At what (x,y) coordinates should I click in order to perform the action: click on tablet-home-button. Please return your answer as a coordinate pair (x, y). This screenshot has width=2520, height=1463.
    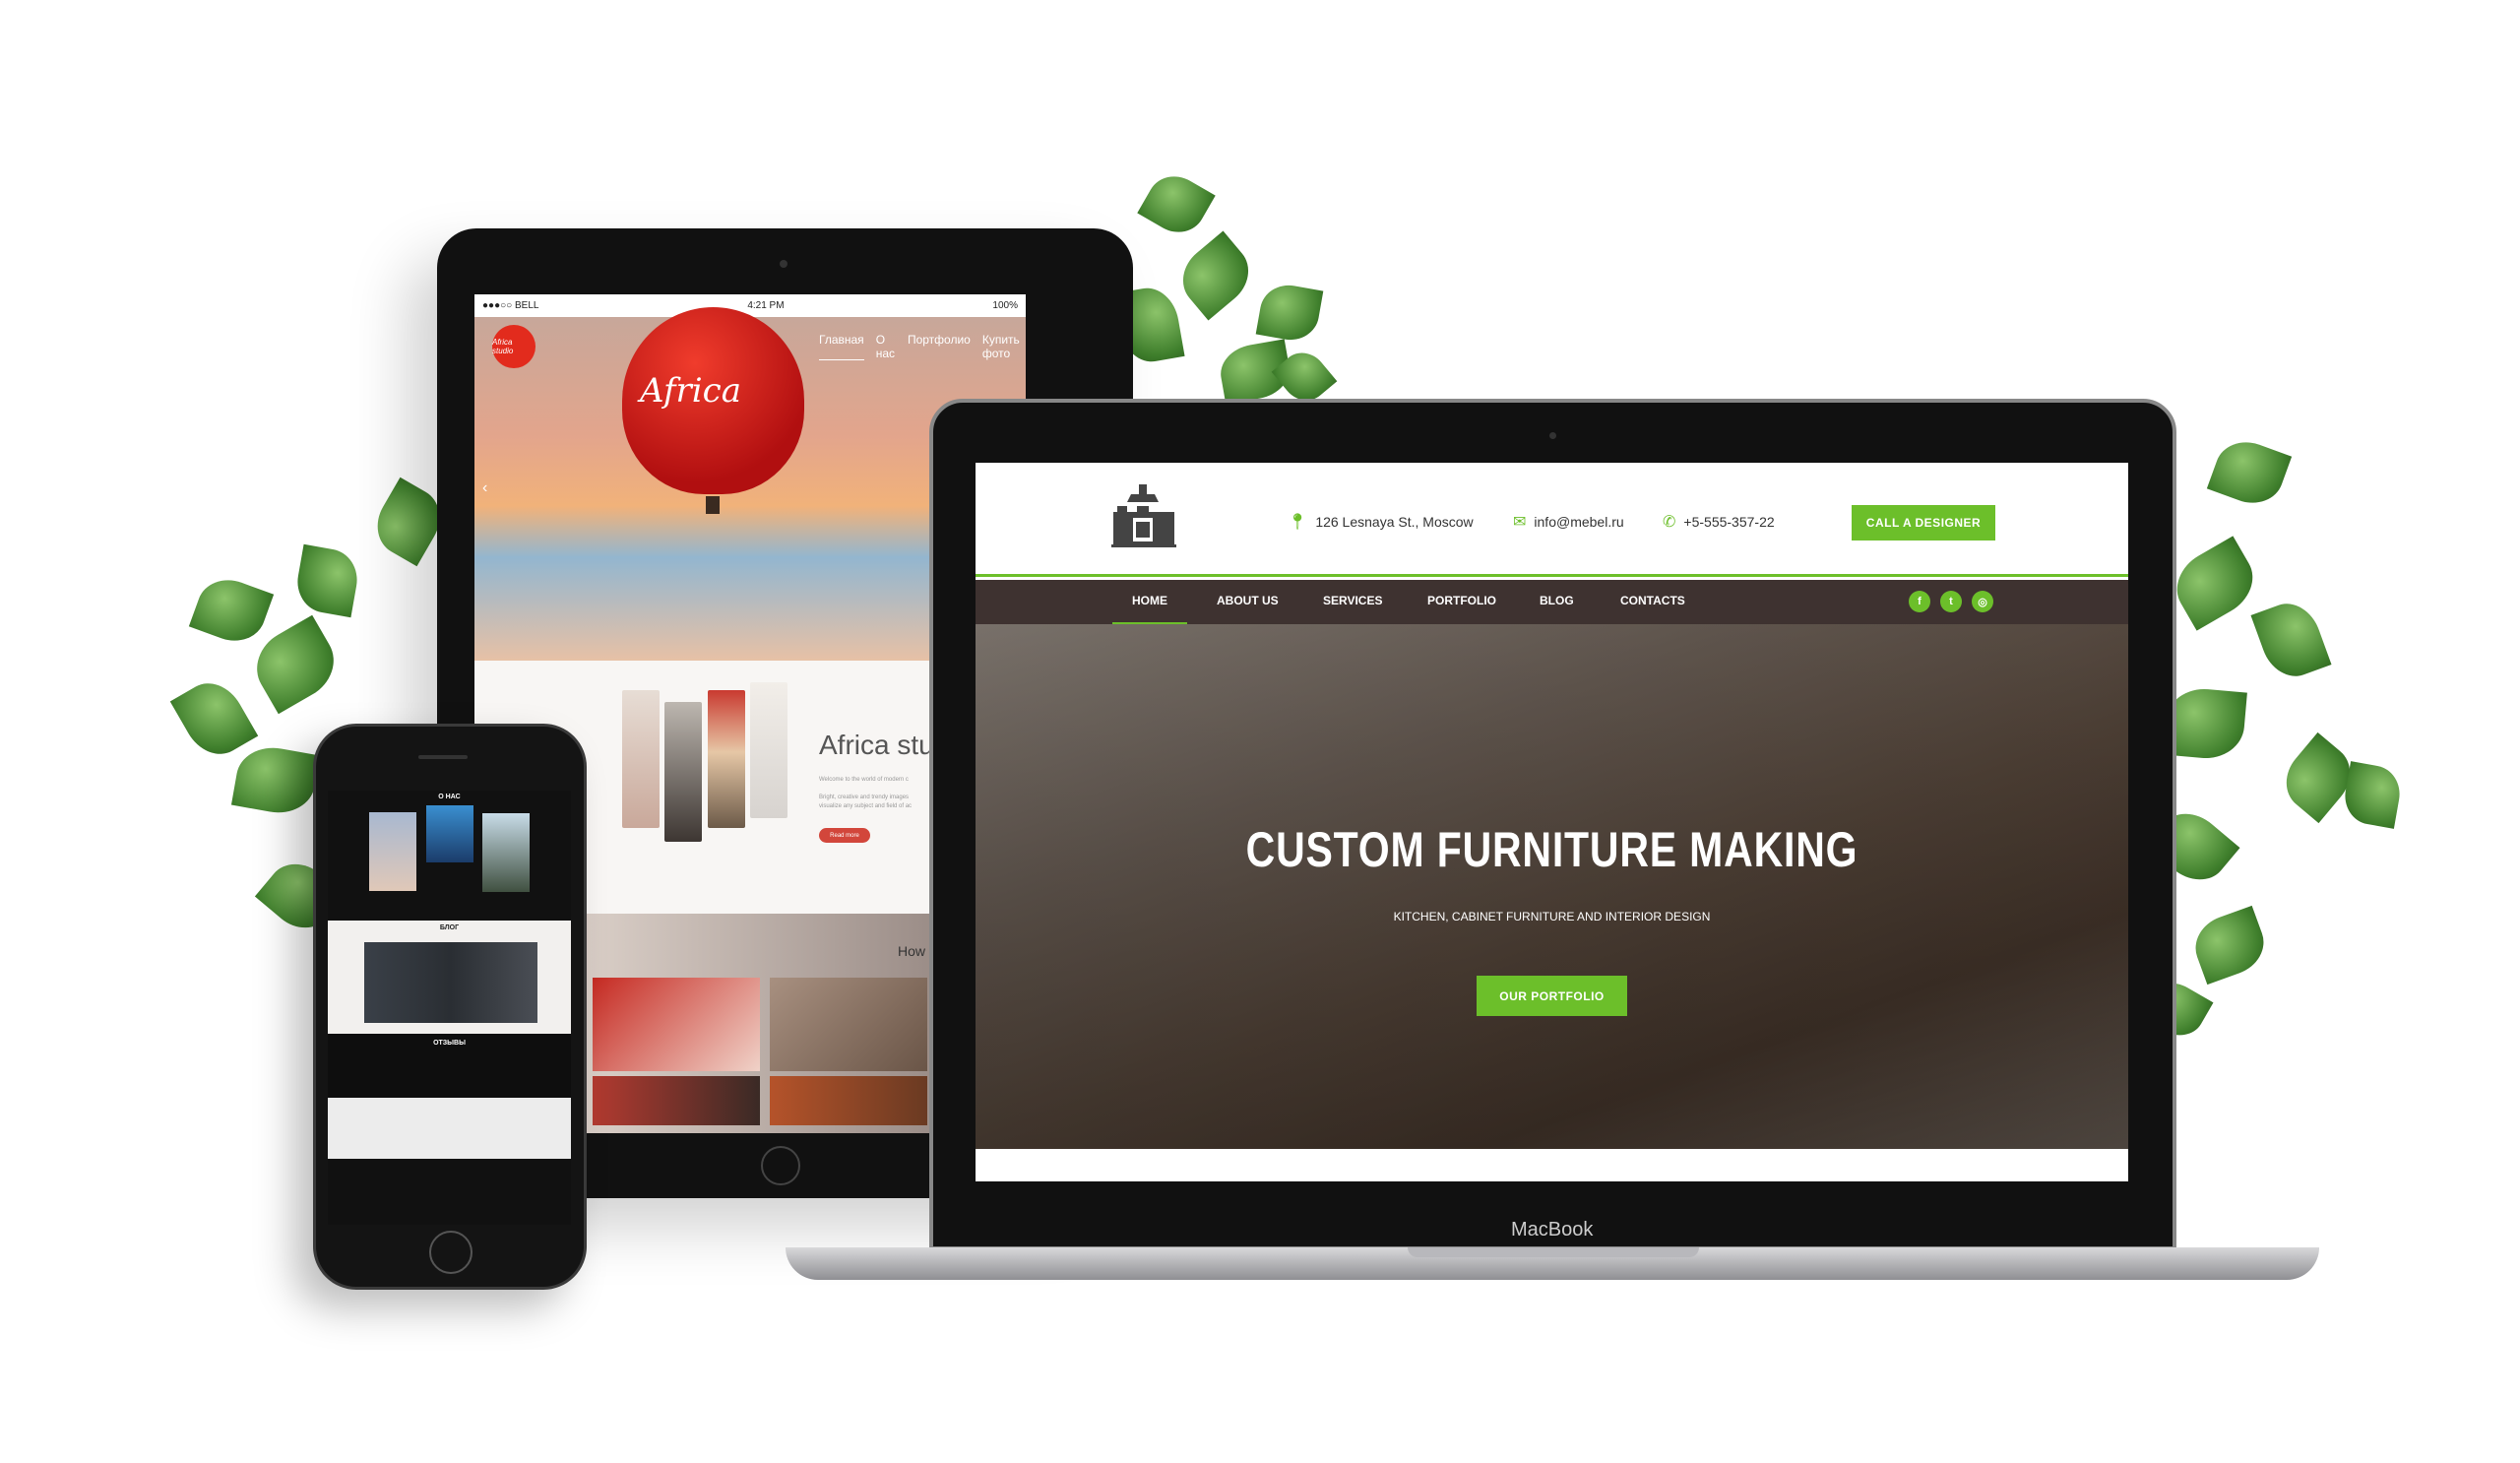
    Looking at the image, I should click on (780, 1166).